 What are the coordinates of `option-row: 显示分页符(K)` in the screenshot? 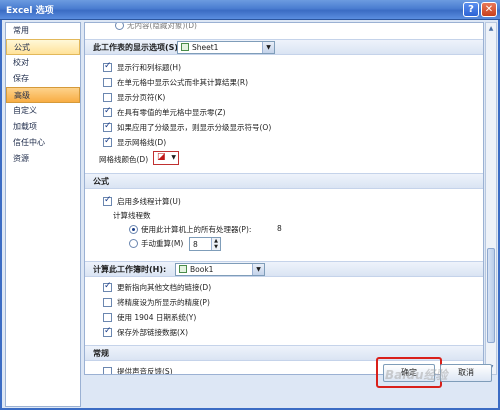 It's located at (284, 98).